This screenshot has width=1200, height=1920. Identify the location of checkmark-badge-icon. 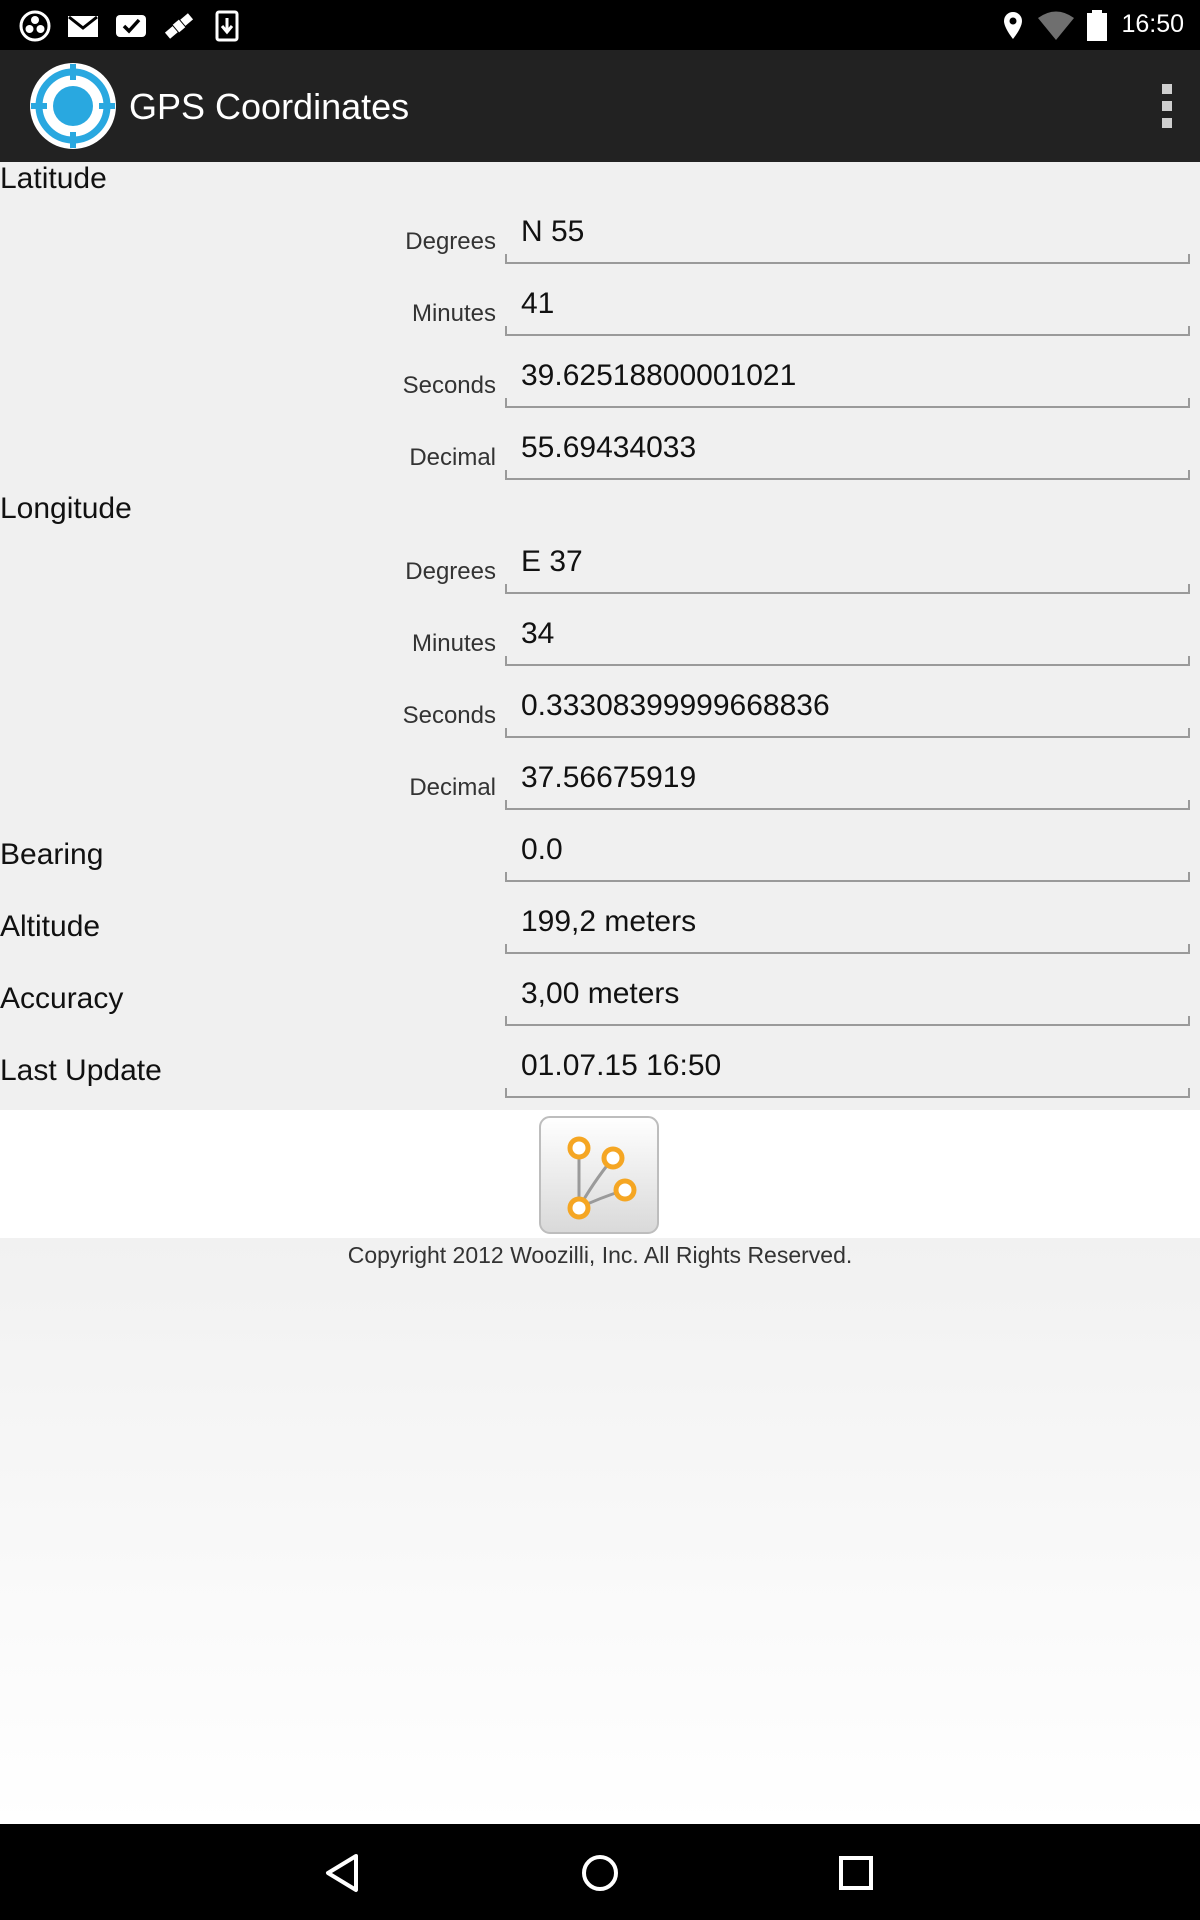
(131, 26).